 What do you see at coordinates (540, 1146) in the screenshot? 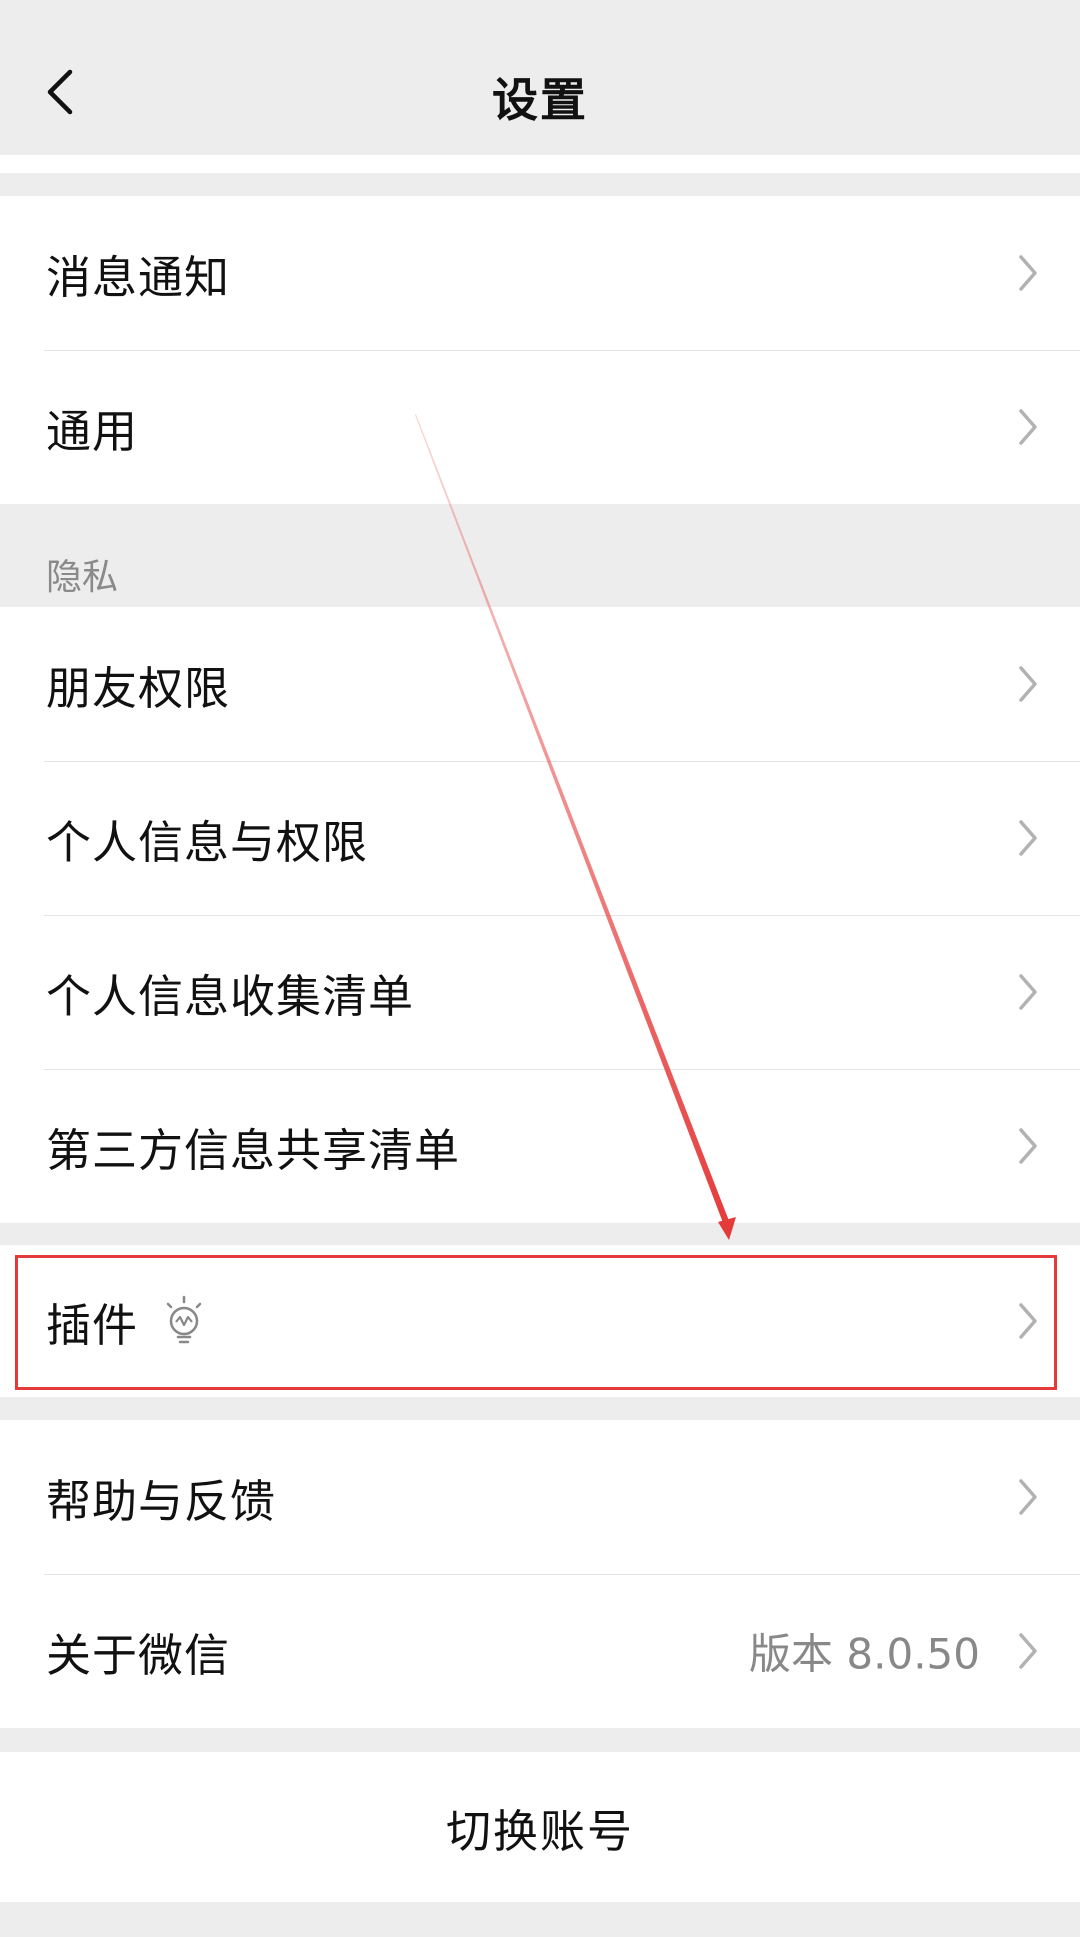
I see `cell-third-party-sharing: 第三方信息共享清单` at bounding box center [540, 1146].